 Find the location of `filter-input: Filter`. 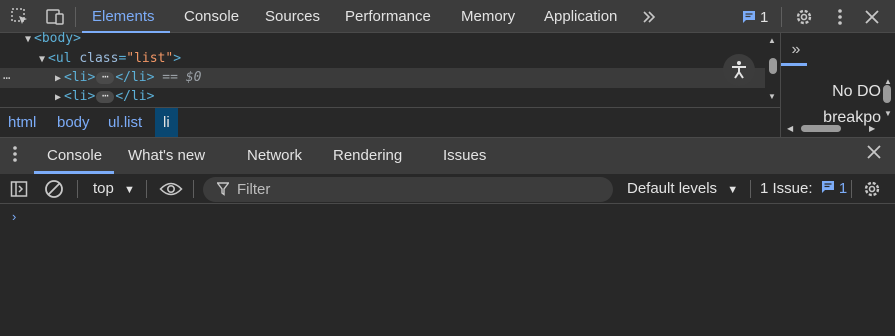

filter-input: Filter is located at coordinates (408, 189).